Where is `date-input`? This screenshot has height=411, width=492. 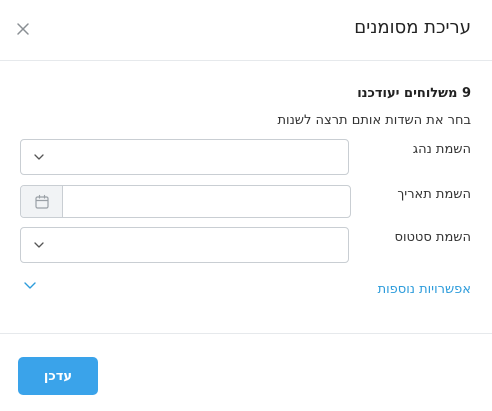 date-input is located at coordinates (206, 201).